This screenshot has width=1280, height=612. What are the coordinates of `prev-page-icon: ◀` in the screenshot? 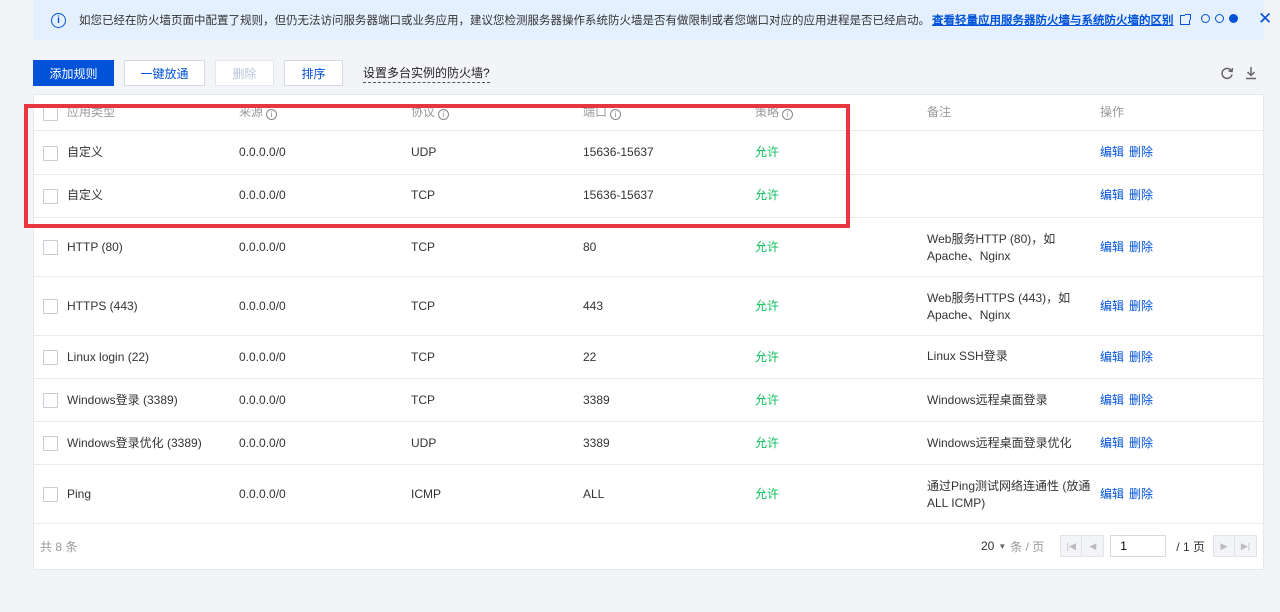 It's located at (1093, 546).